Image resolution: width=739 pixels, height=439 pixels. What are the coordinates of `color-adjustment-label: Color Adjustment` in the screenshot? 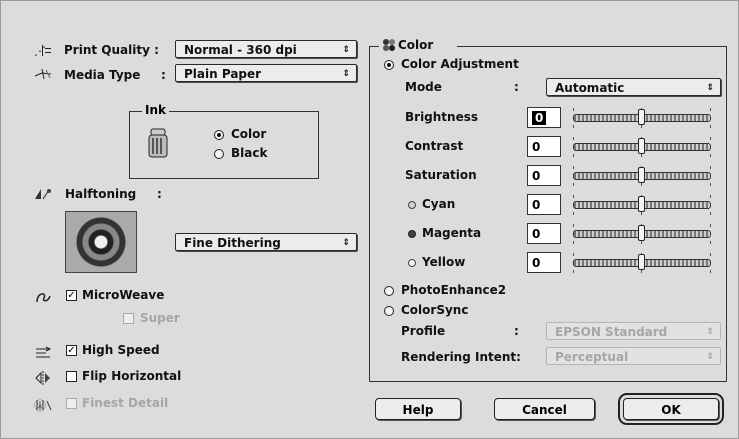 It's located at (460, 64).